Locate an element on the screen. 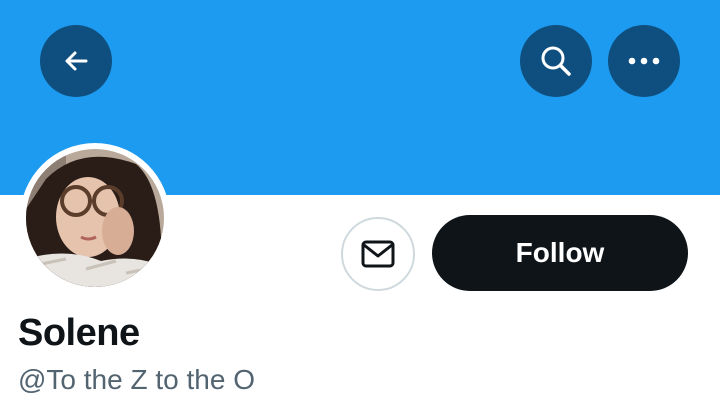 The width and height of the screenshot is (720, 404). message-button is located at coordinates (378, 254).